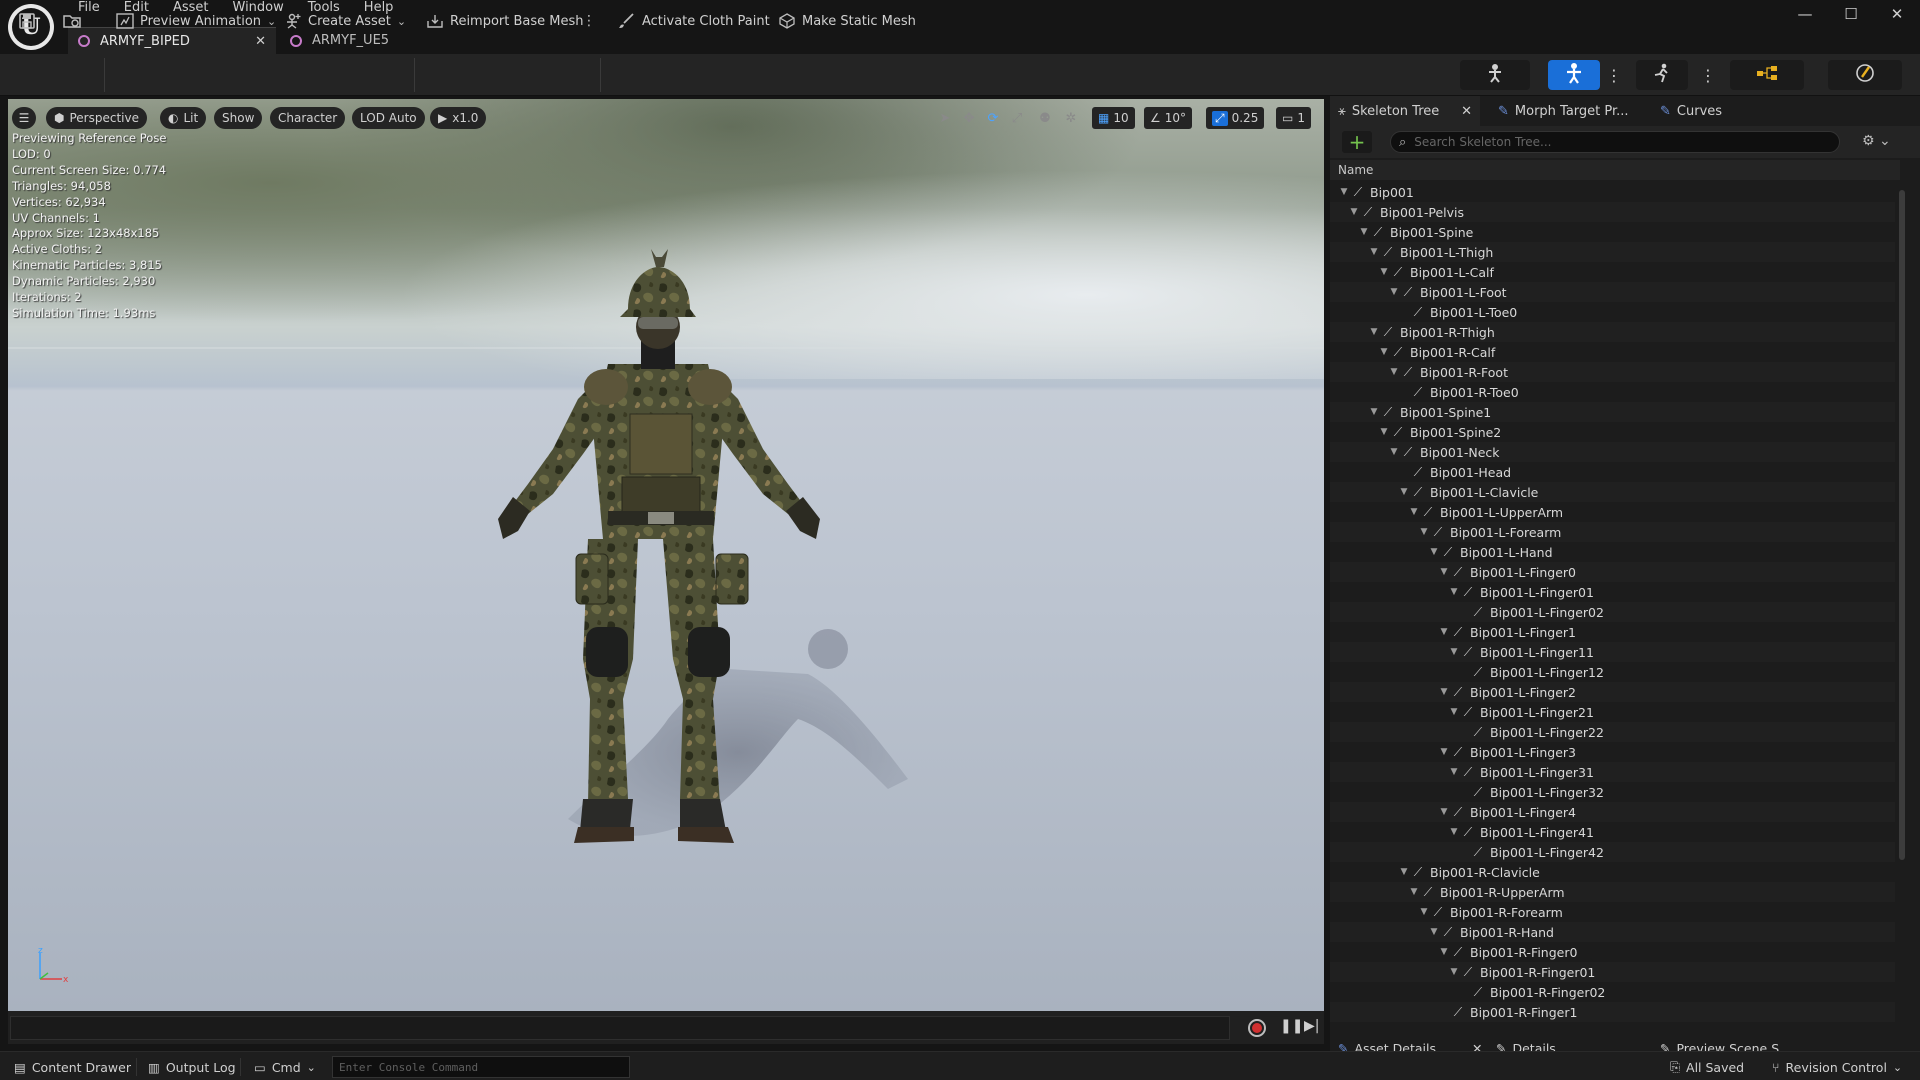 The image size is (1920, 1080). Describe the element at coordinates (620, 1028) in the screenshot. I see `timeline-track` at that location.